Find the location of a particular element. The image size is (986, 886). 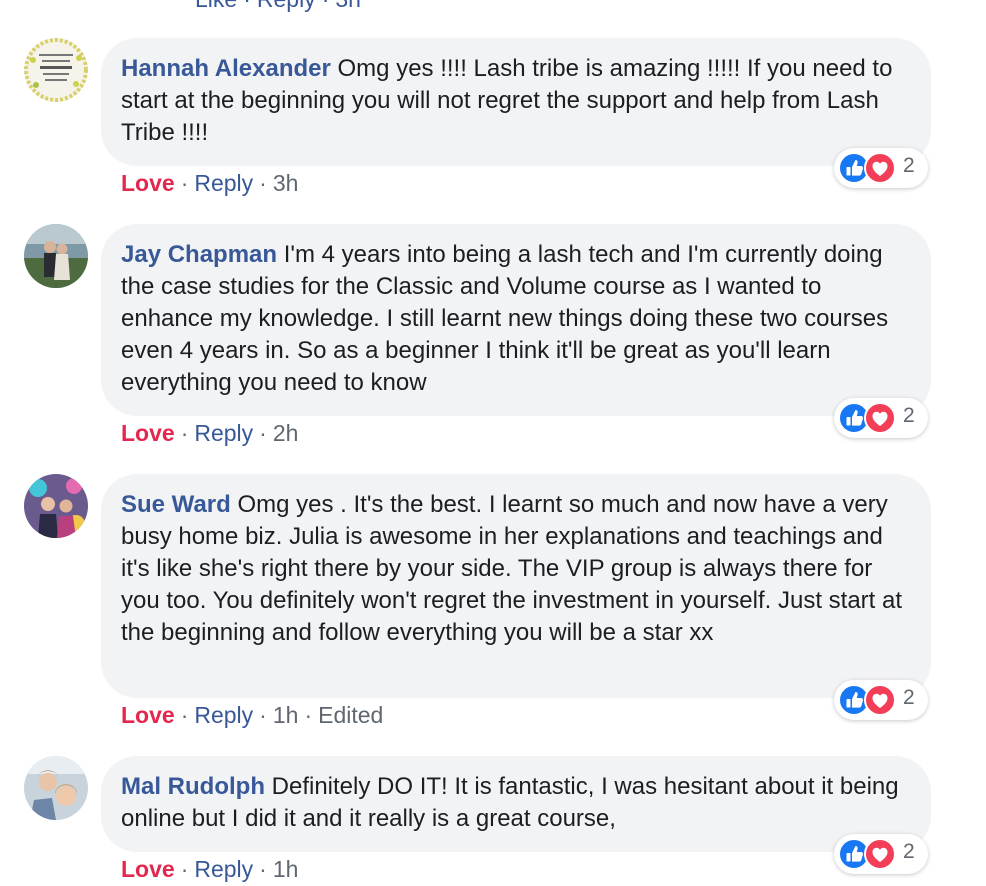

comment-actions: Love · Reply · 3h is located at coordinates (210, 183).